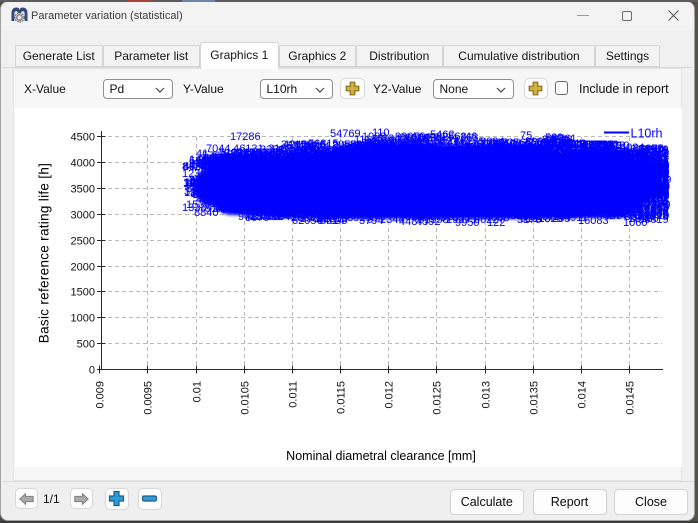 The width and height of the screenshot is (698, 523). Describe the element at coordinates (526, 136) in the screenshot. I see `svg-text: 75` at that location.